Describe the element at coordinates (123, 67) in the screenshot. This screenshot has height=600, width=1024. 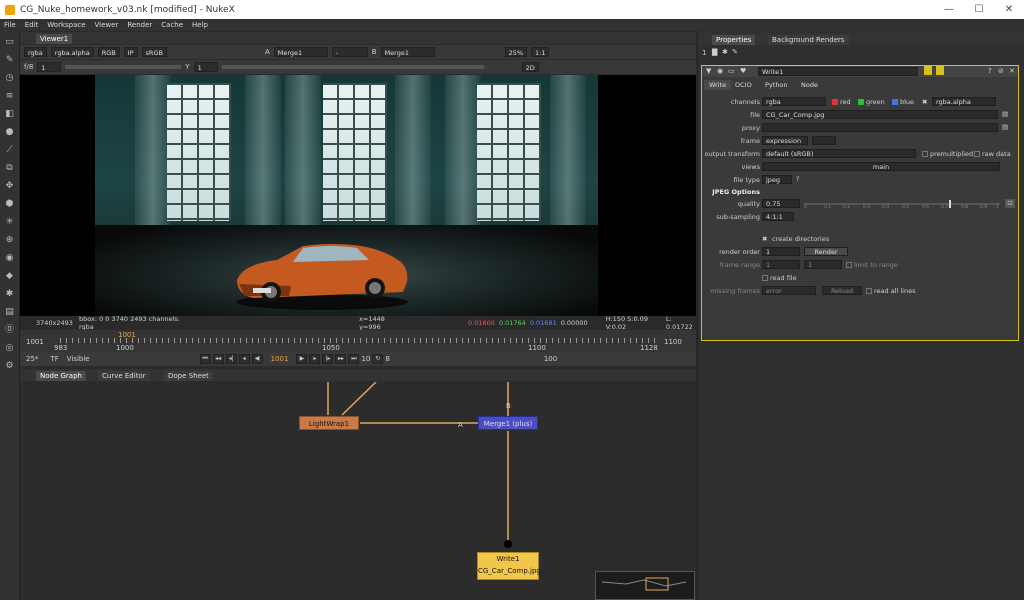
I see `gain-slider` at that location.